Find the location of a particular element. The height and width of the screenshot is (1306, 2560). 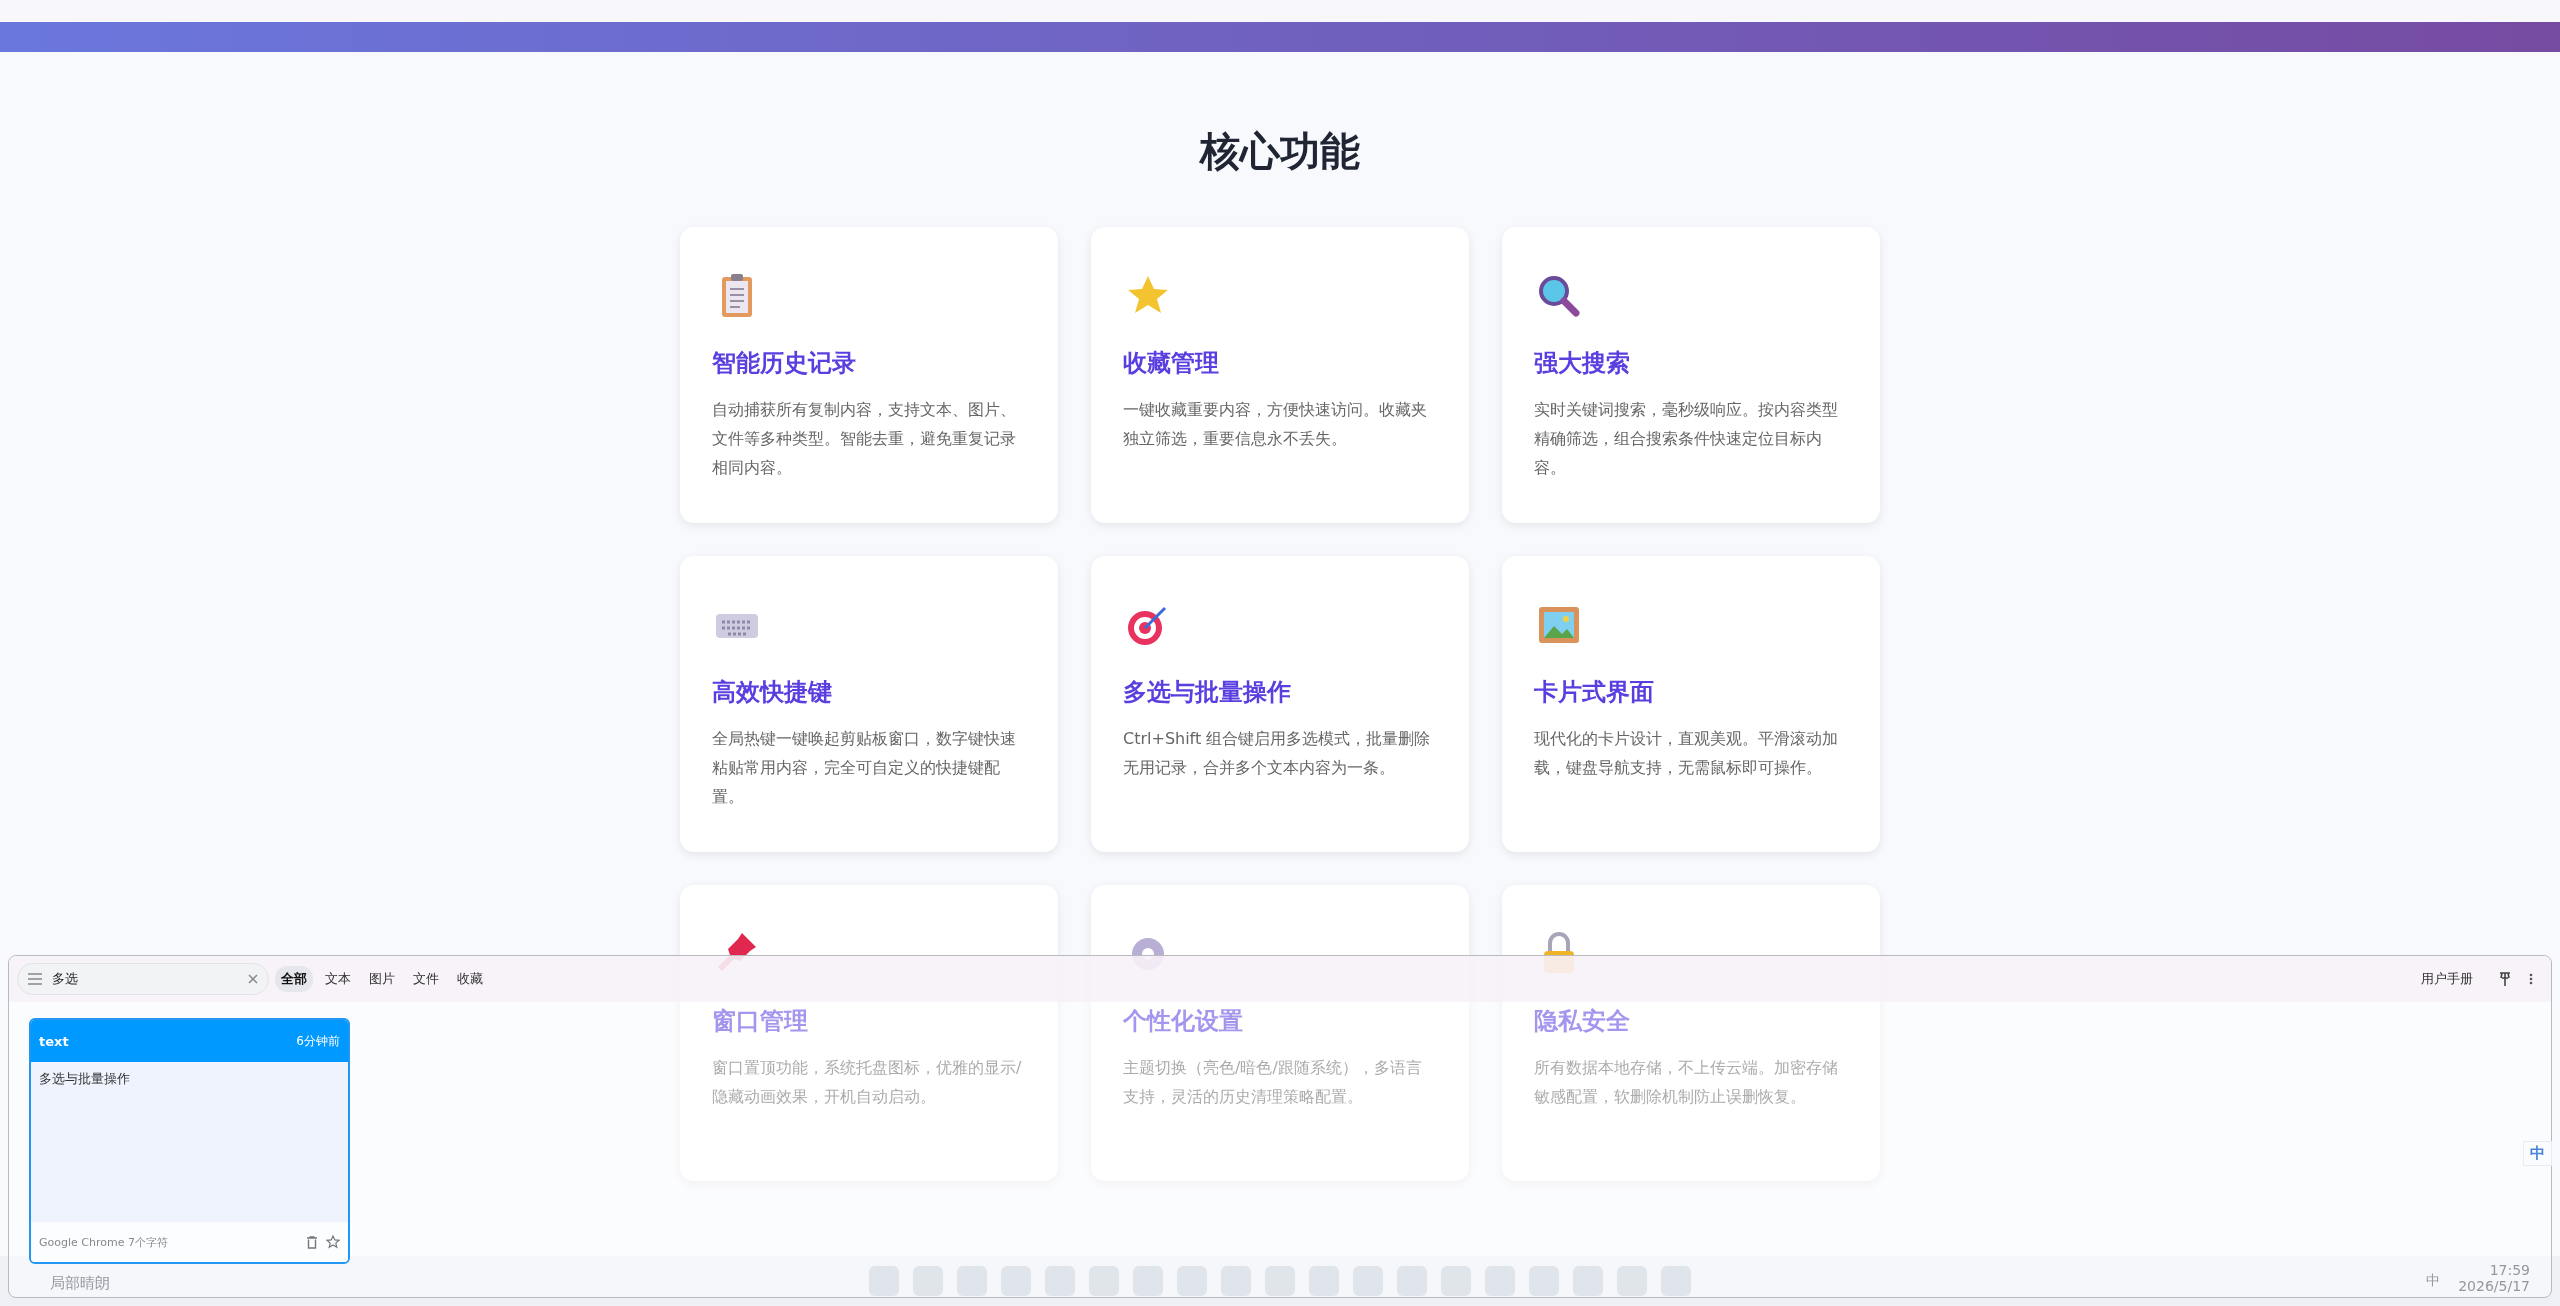

filter-tab: 文件 is located at coordinates (426, 979).